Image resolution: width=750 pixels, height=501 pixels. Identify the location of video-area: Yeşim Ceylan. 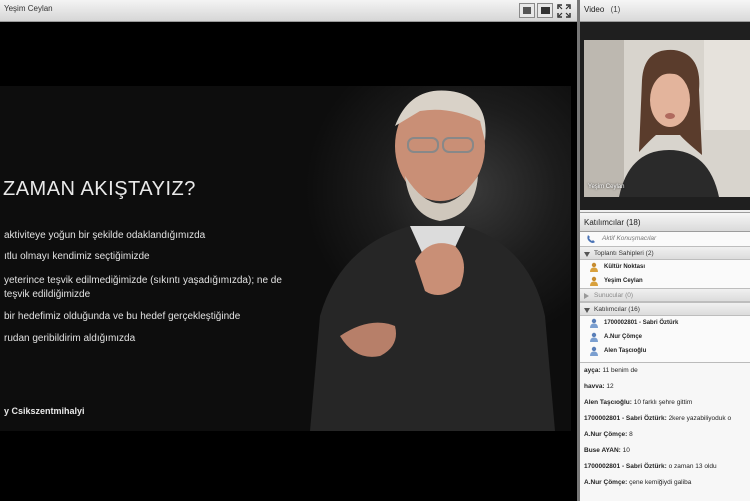
(665, 116).